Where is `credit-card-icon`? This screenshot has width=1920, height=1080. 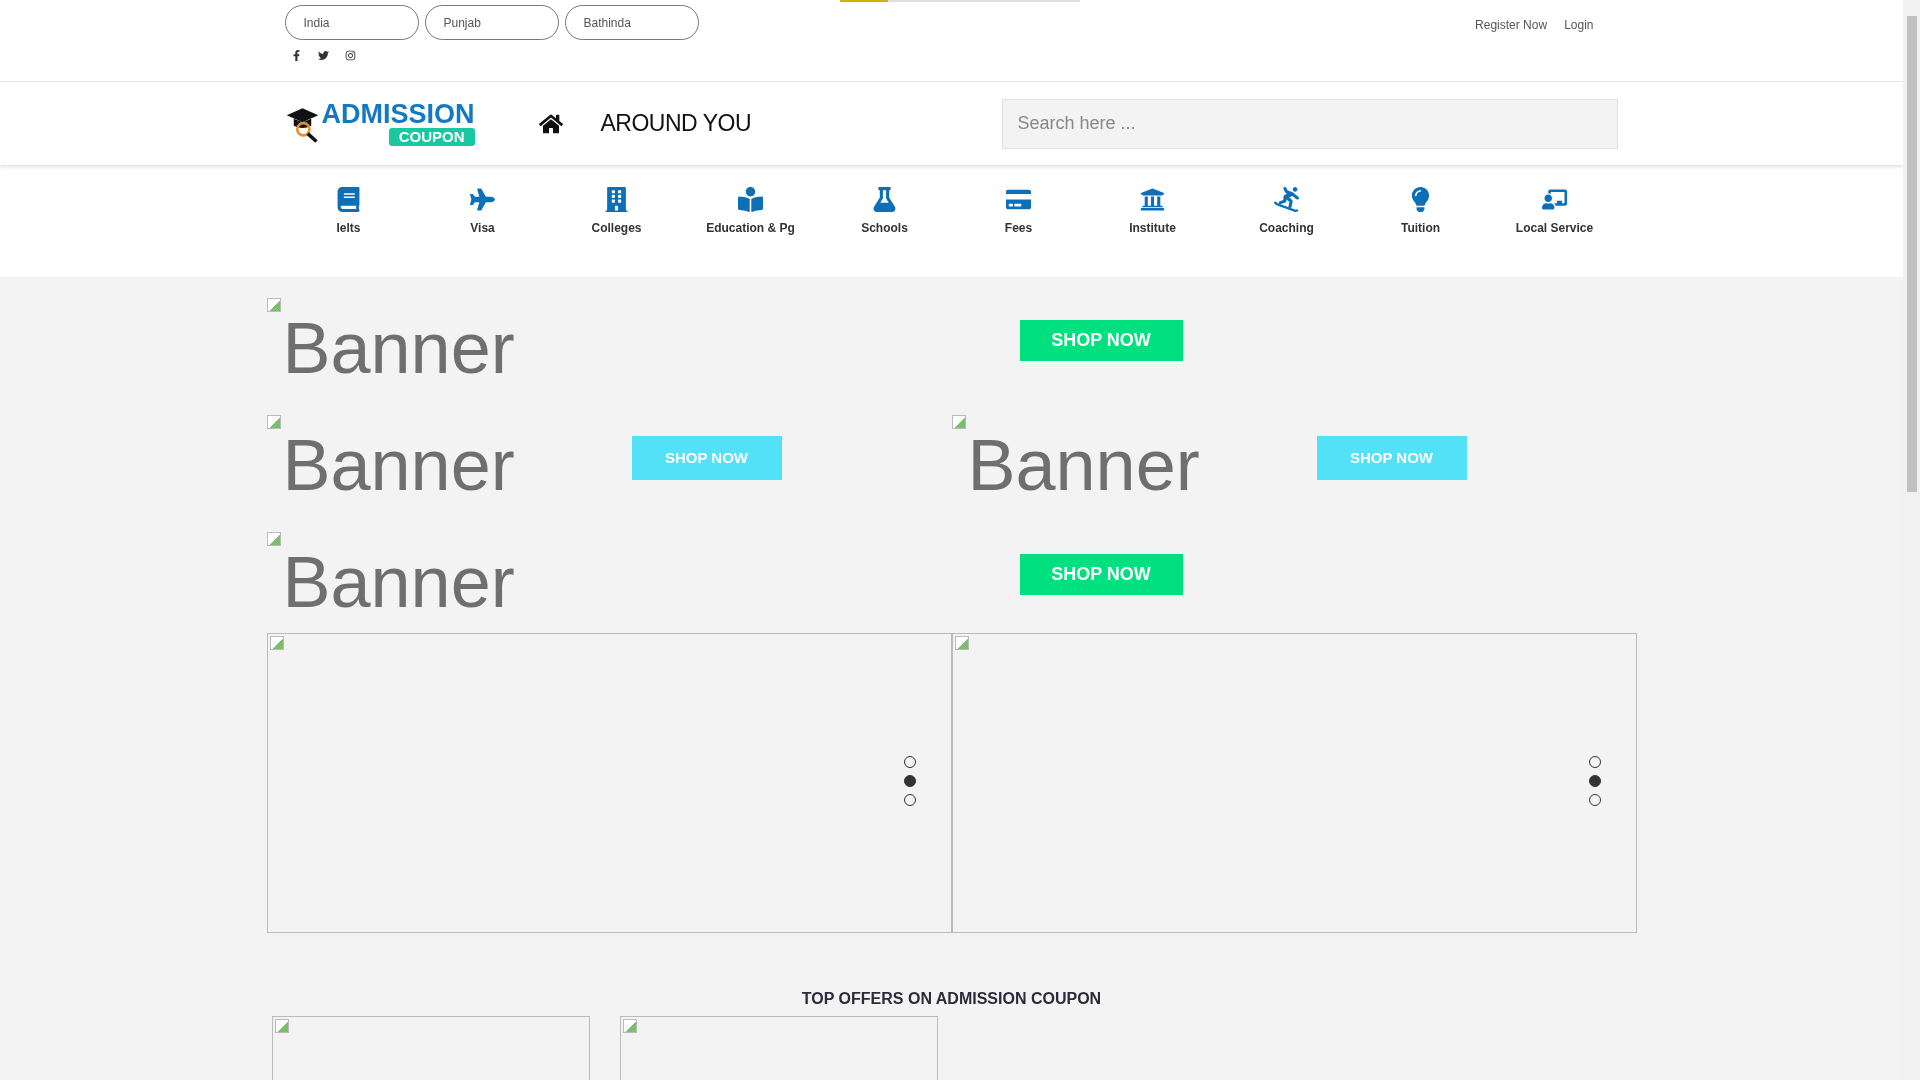
credit-card-icon is located at coordinates (1018, 199).